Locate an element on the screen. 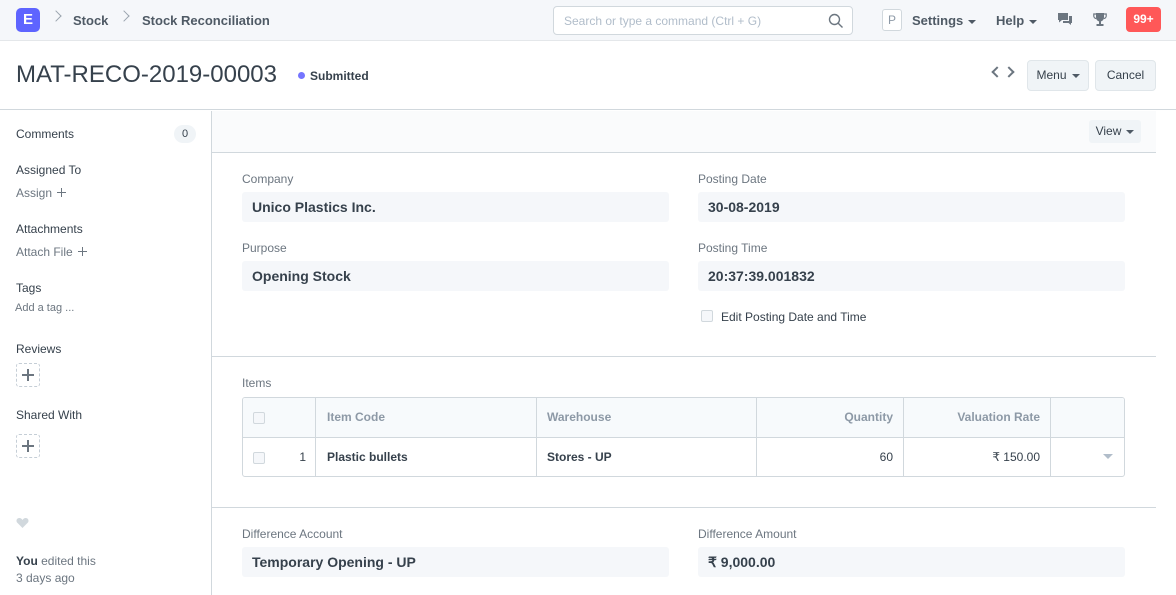 The image size is (1176, 595). company-label: Company is located at coordinates (268, 179).